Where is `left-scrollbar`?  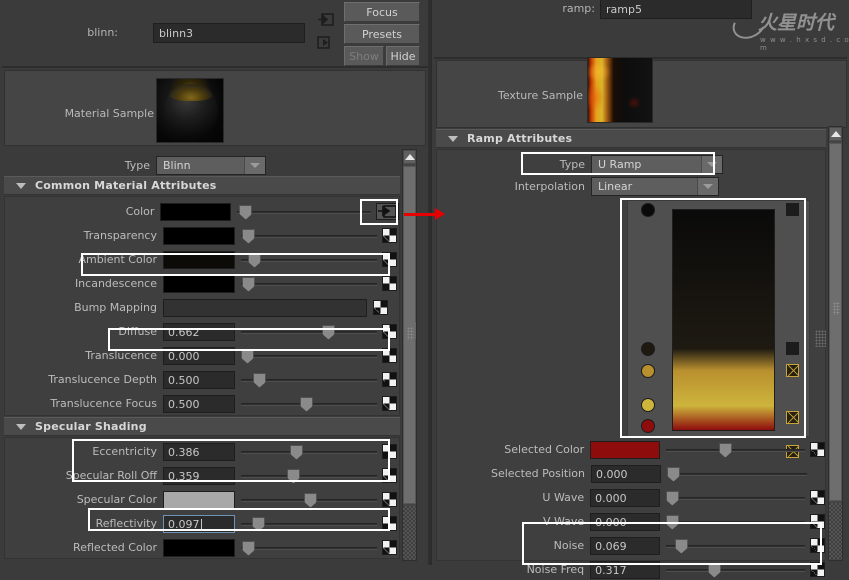
left-scrollbar is located at coordinates (409, 355).